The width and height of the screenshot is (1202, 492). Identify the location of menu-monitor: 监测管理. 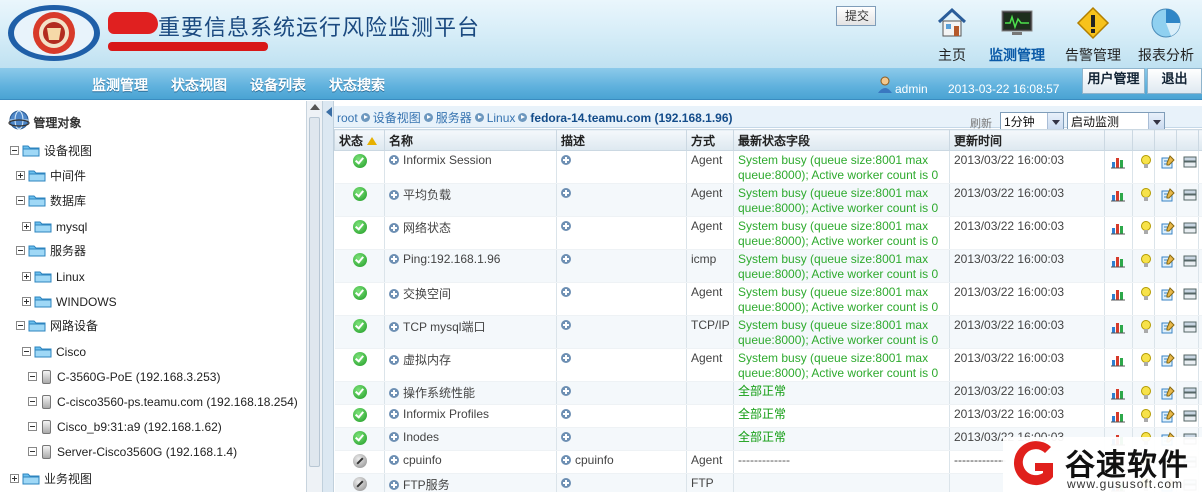
(120, 85).